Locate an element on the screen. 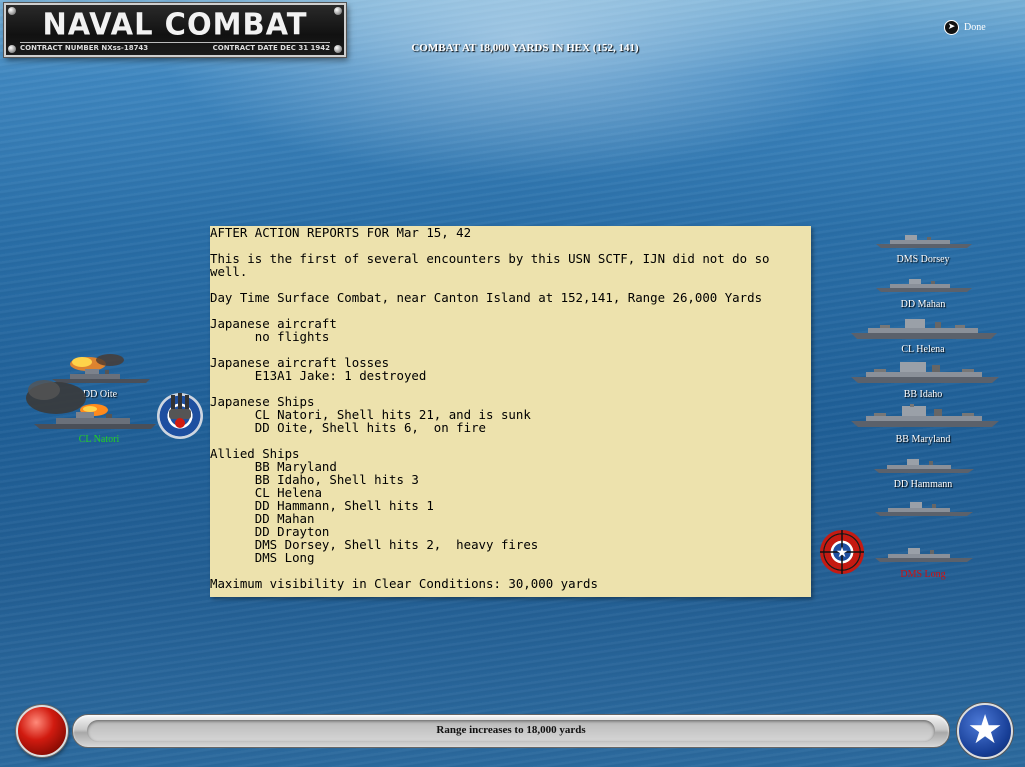  arrow-right-icon: ➤ is located at coordinates (951, 27).